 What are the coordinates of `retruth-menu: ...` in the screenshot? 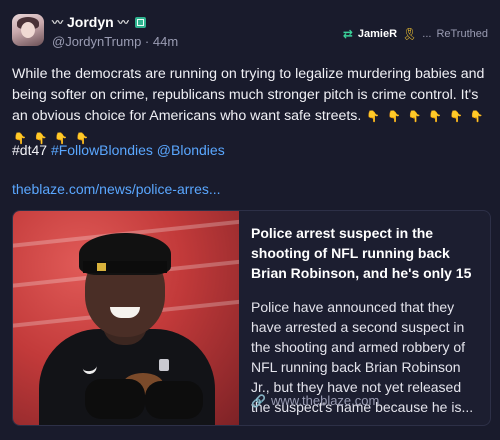 It's located at (426, 34).